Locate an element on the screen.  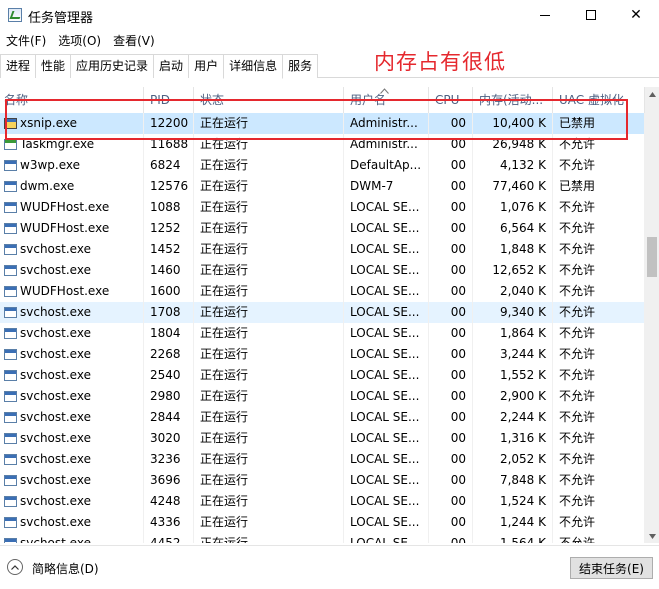
process-pid-cell: 4248 is located at coordinates (169, 501).